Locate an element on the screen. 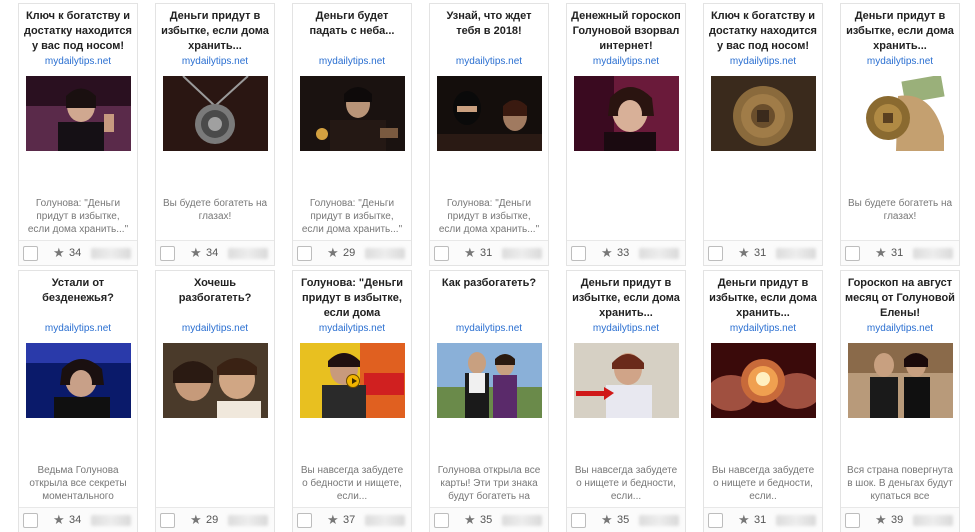 This screenshot has height=532, width=975. play-icon is located at coordinates (353, 381).